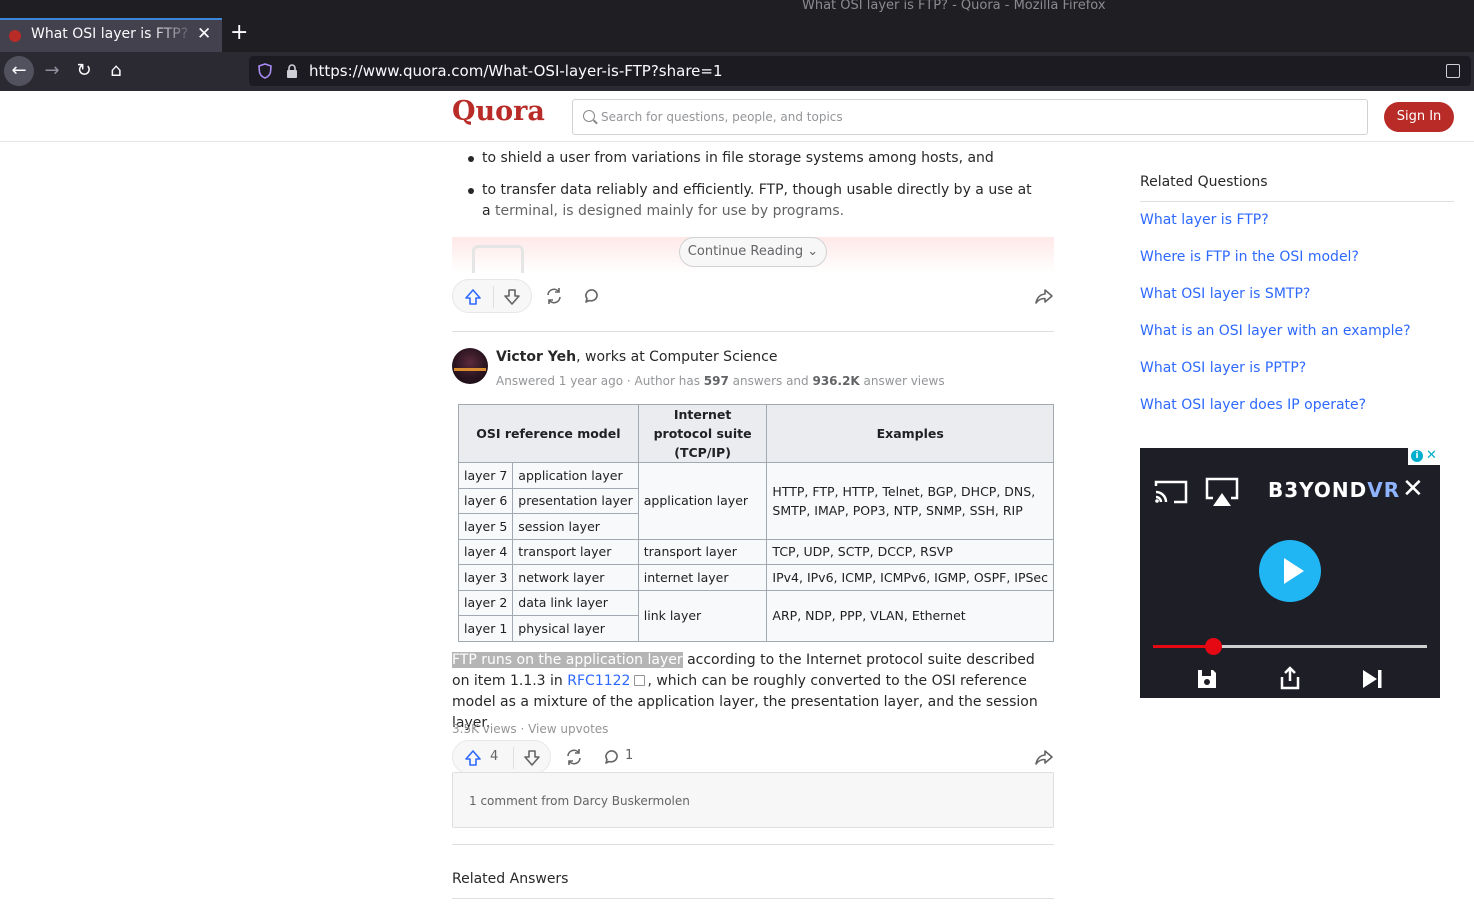 The width and height of the screenshot is (1474, 917). What do you see at coordinates (548, 433) in the screenshot?
I see `table-header: OSI reference model` at bounding box center [548, 433].